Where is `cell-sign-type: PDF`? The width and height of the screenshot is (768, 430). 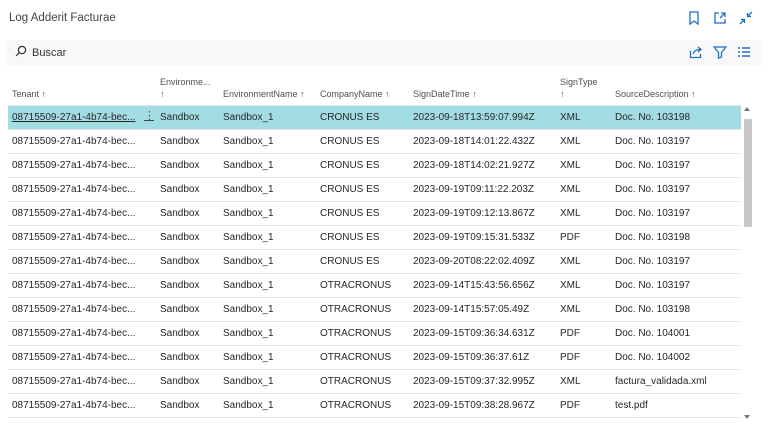
cell-sign-type: PDF is located at coordinates (583, 333).